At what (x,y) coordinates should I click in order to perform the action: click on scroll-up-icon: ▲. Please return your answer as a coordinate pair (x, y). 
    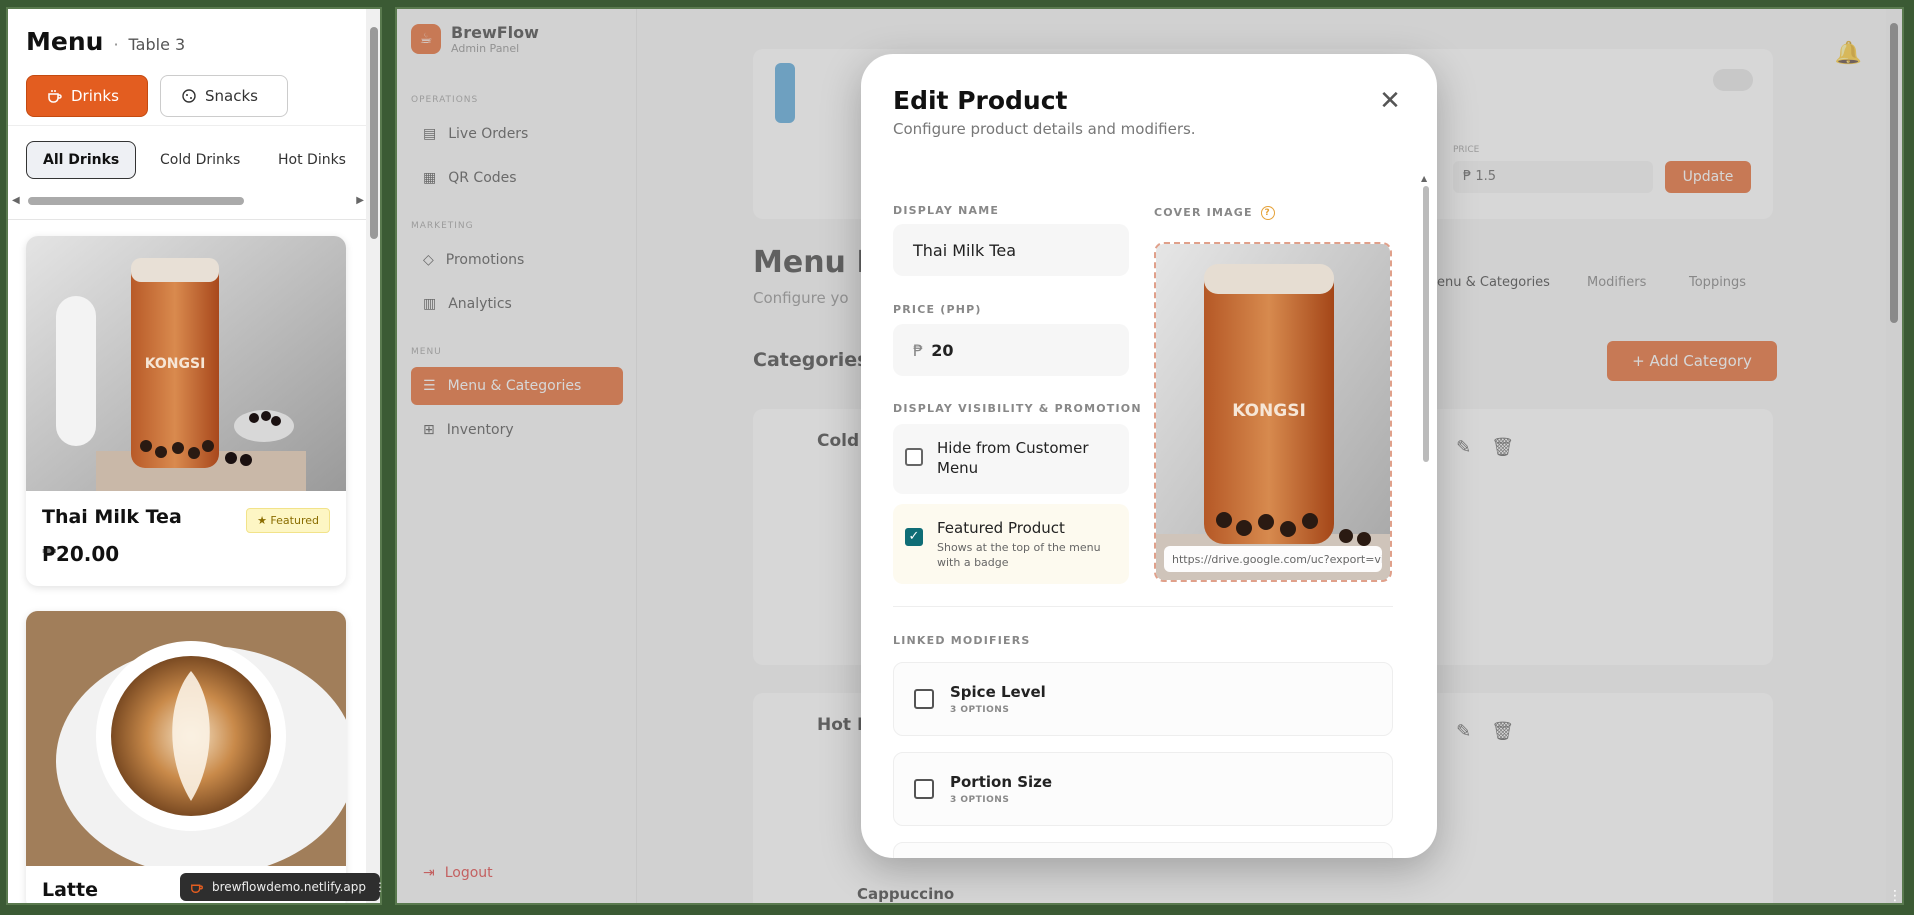
    Looking at the image, I should click on (1424, 178).